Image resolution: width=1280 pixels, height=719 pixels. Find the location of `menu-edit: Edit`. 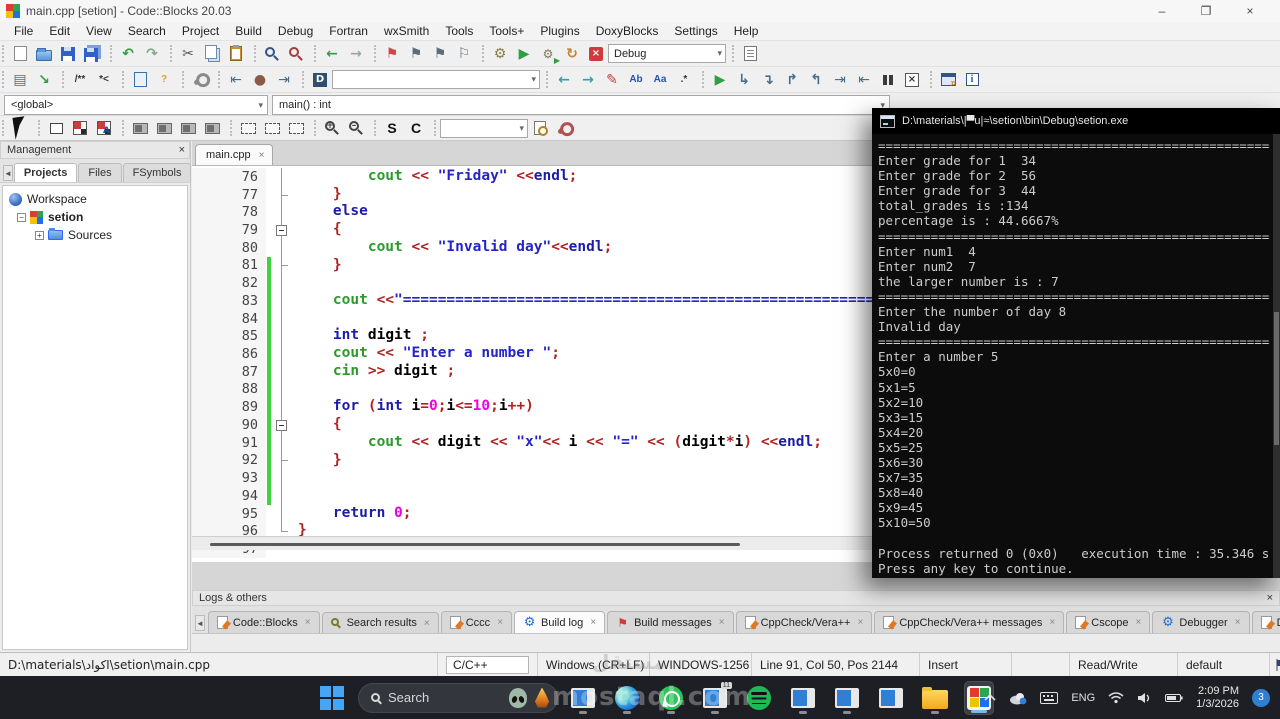

menu-edit: Edit is located at coordinates (59, 31).